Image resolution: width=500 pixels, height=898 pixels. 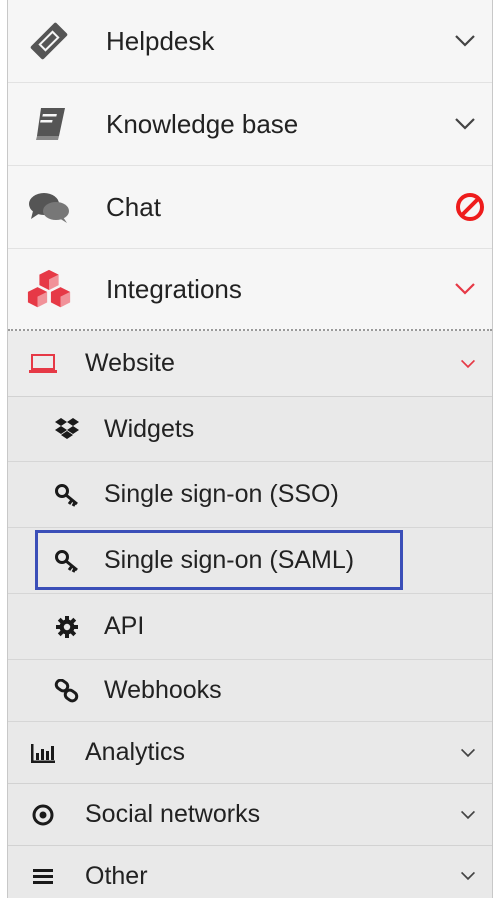 What do you see at coordinates (250, 429) in the screenshot?
I see `submenu-item-widgets: Widgets` at bounding box center [250, 429].